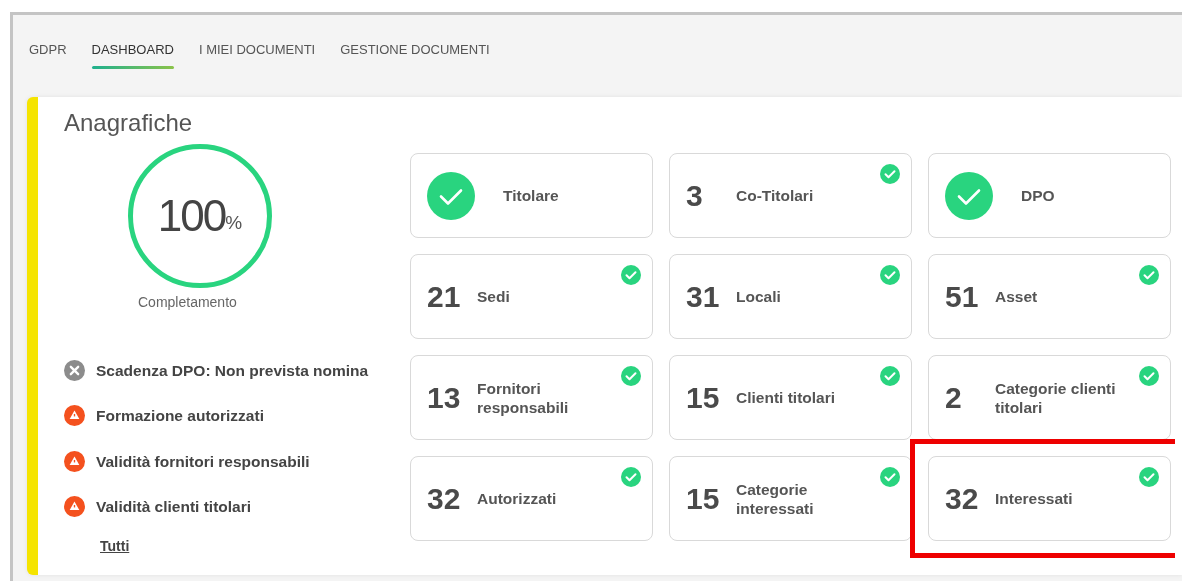 This screenshot has width=1182, height=581. I want to click on count-value: 3, so click(695, 196).